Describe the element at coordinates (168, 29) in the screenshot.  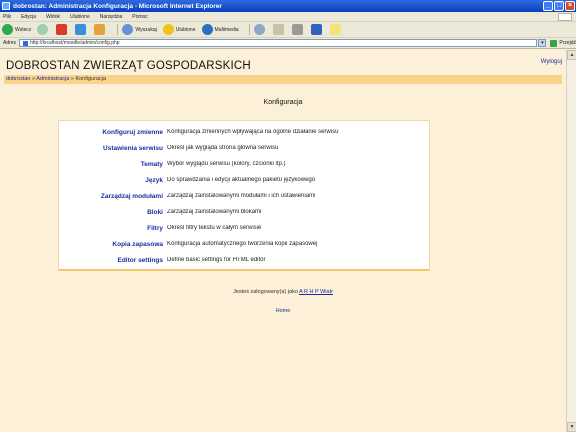
I see `star-icon` at that location.